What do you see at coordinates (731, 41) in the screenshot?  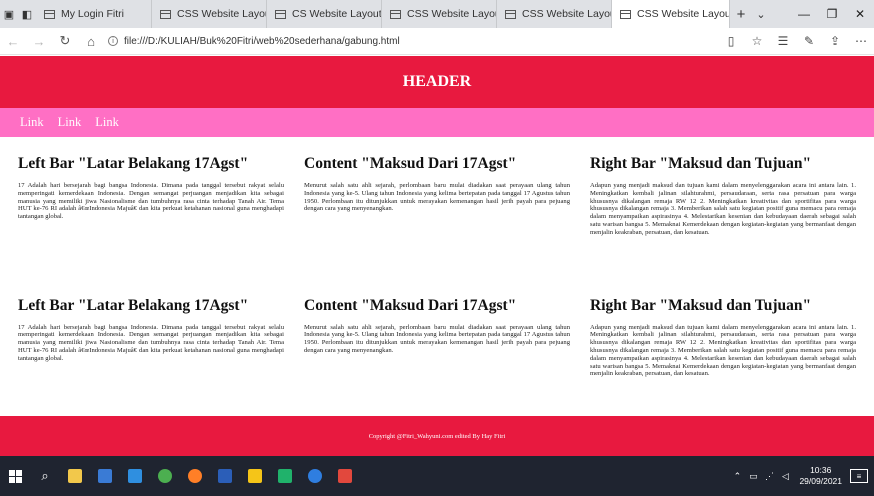 I see `reading-view-icon: ▯` at bounding box center [731, 41].